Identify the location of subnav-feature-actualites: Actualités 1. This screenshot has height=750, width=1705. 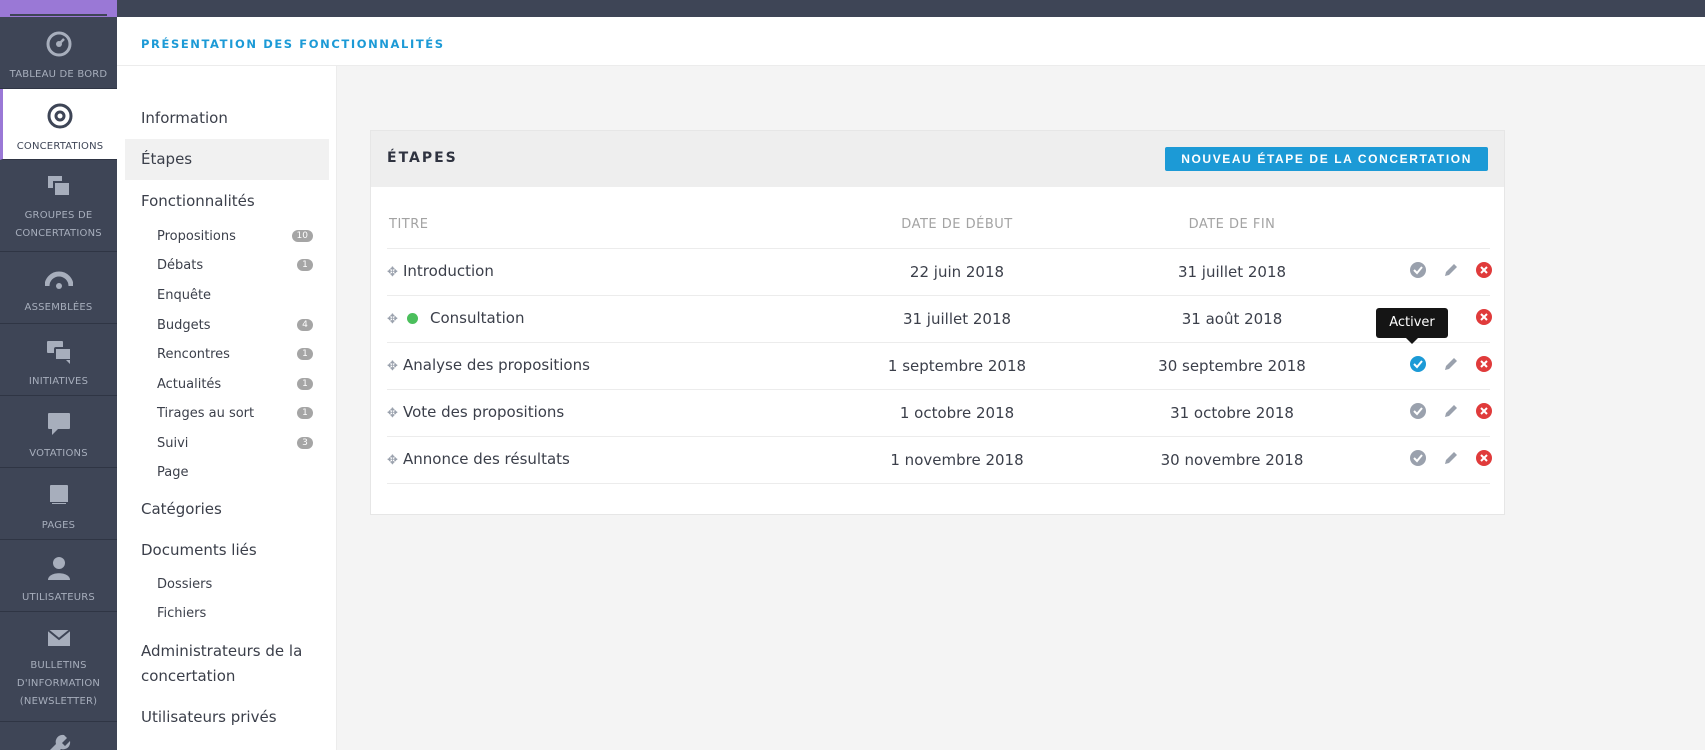
(235, 384).